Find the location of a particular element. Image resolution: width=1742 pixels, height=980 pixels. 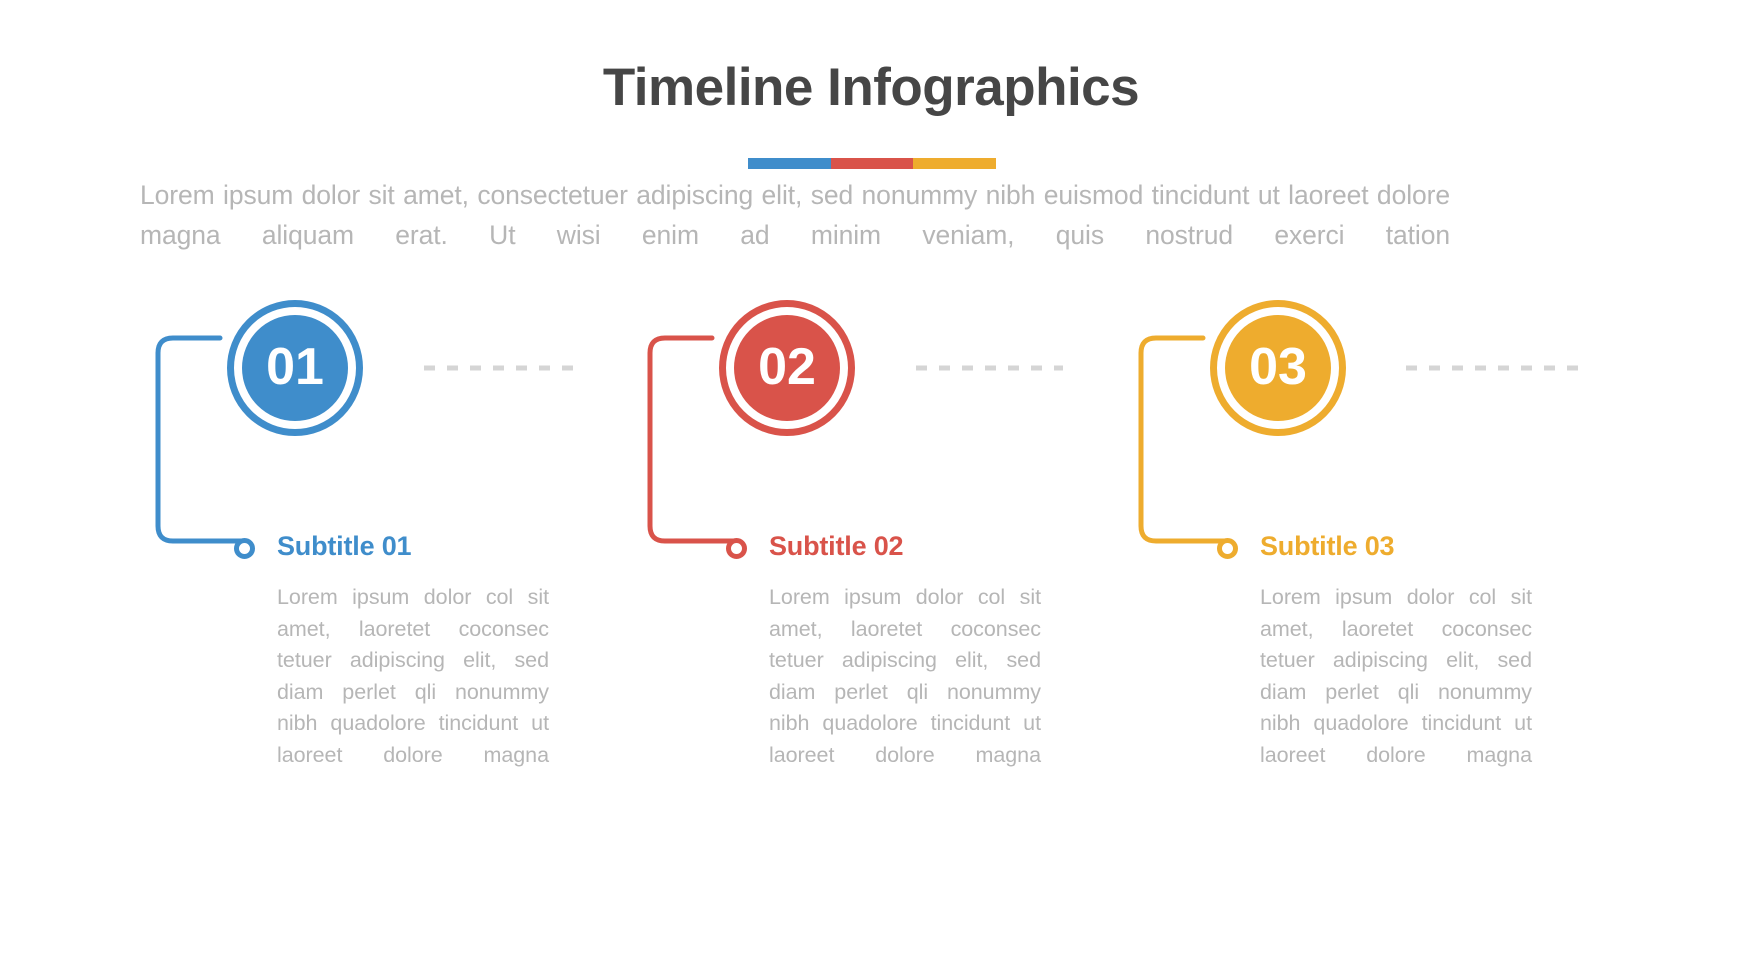

step-node-2: 02 is located at coordinates (787, 368).